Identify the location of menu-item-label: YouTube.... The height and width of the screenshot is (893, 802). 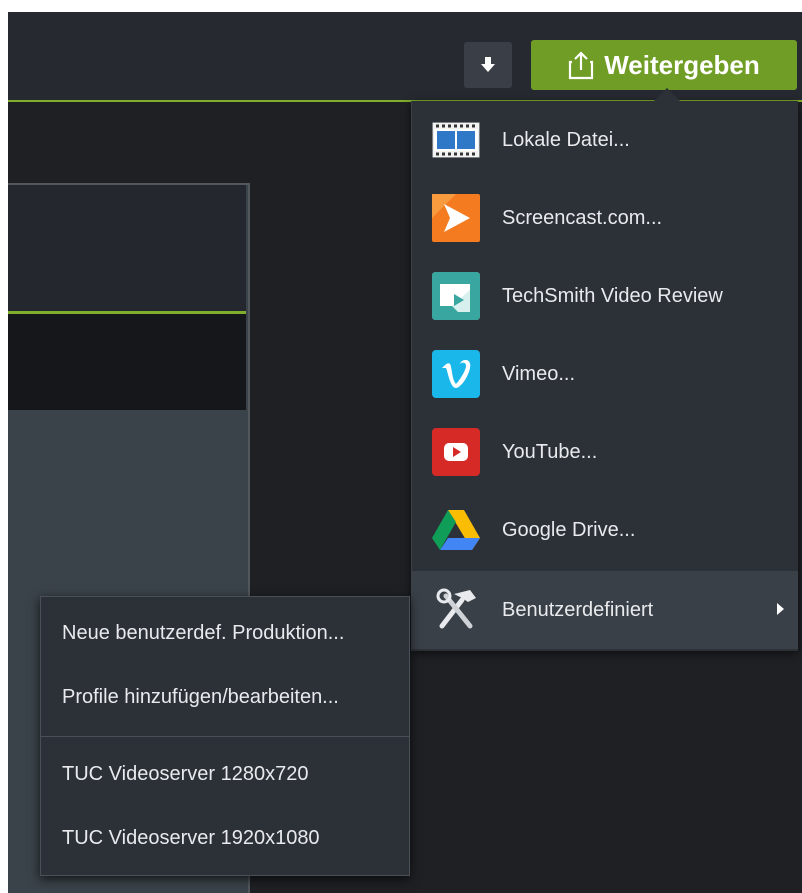
(550, 451).